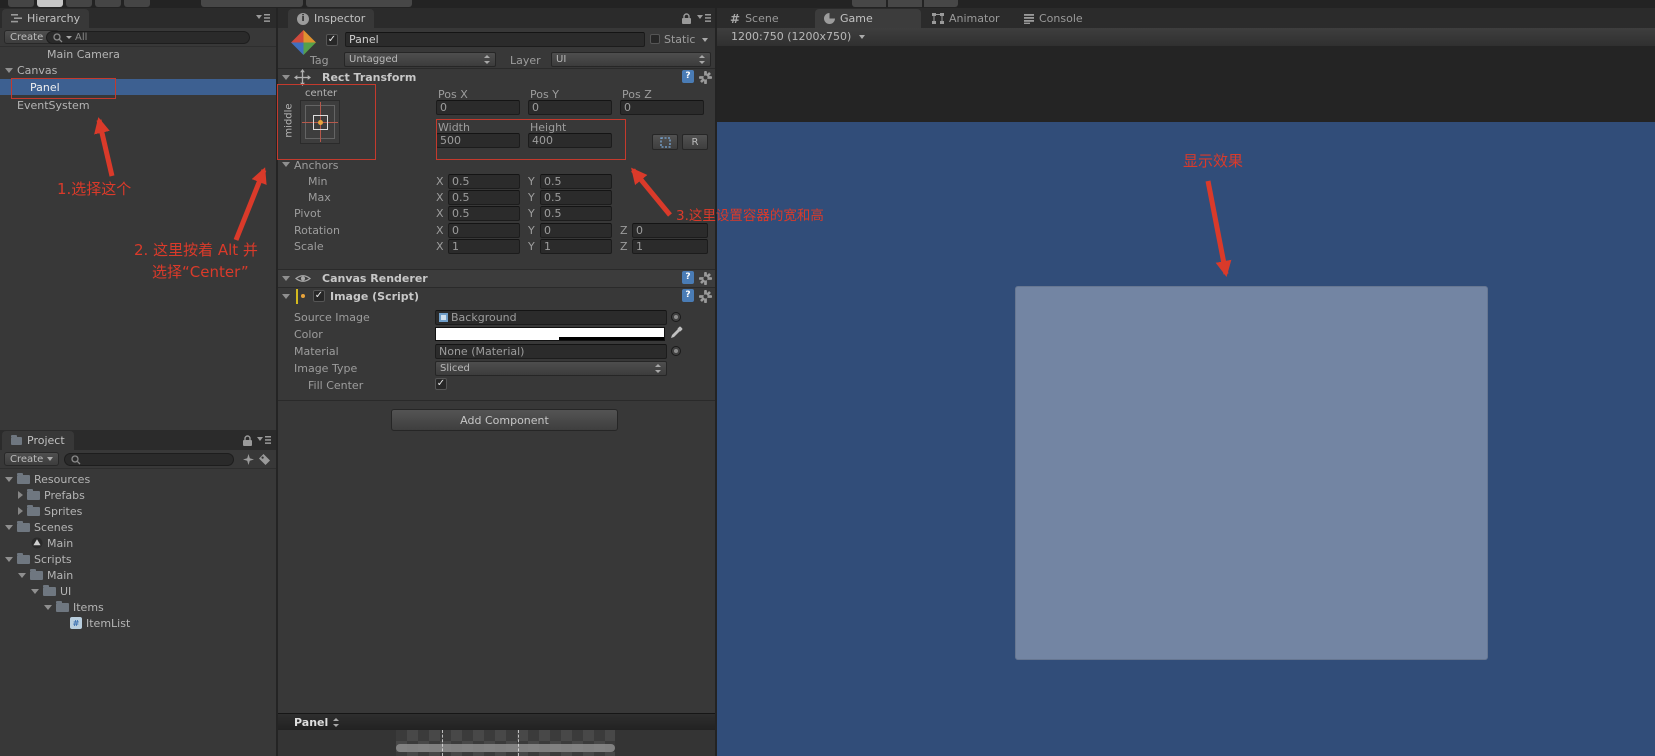  I want to click on tab-animator: Animator, so click(966, 18).